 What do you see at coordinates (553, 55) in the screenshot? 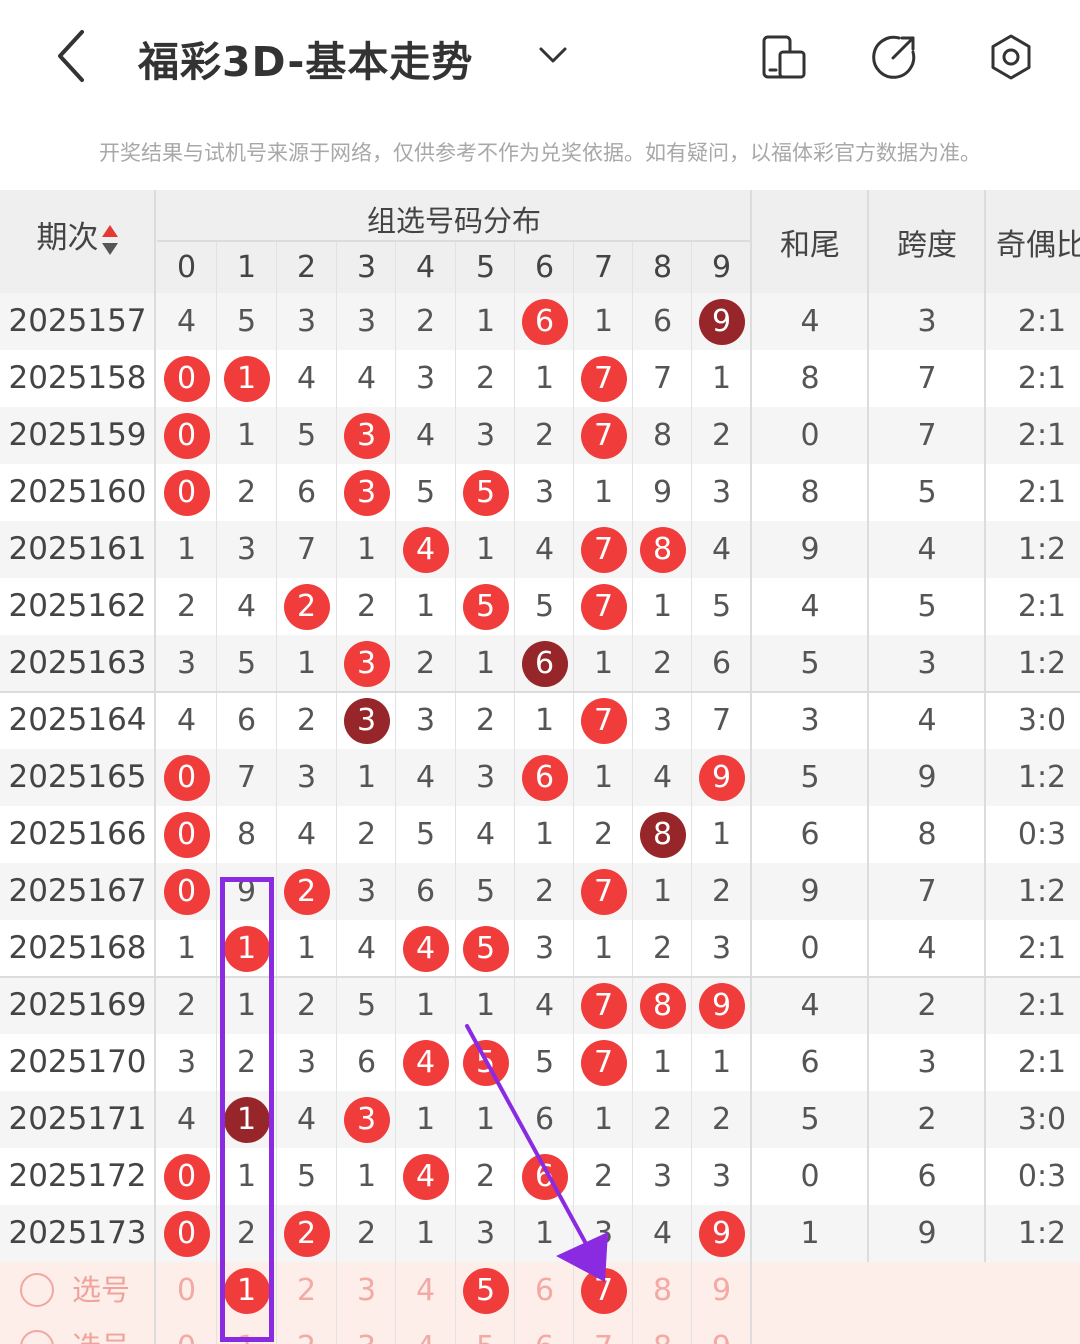
I see `chevron-down-icon` at bounding box center [553, 55].